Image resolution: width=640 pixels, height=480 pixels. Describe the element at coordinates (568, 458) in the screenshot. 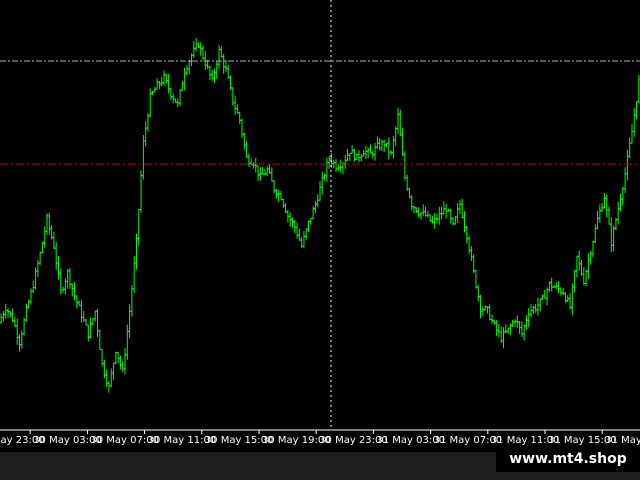

I see `watermark-text: www.mt4.shop` at that location.